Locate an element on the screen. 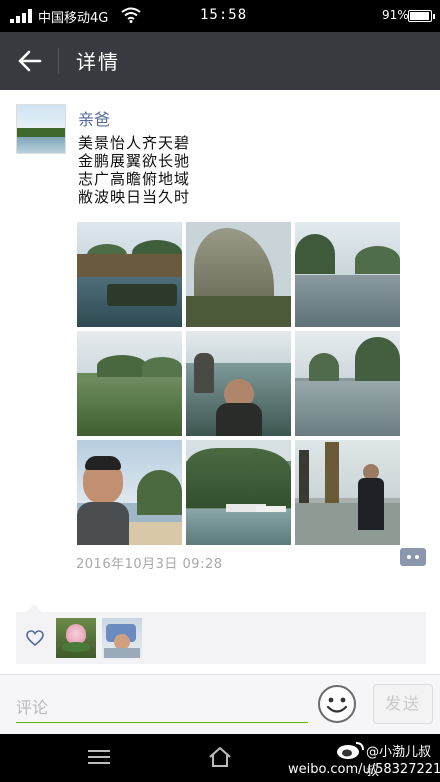  author-name-link: 亲爸 is located at coordinates (94, 118).